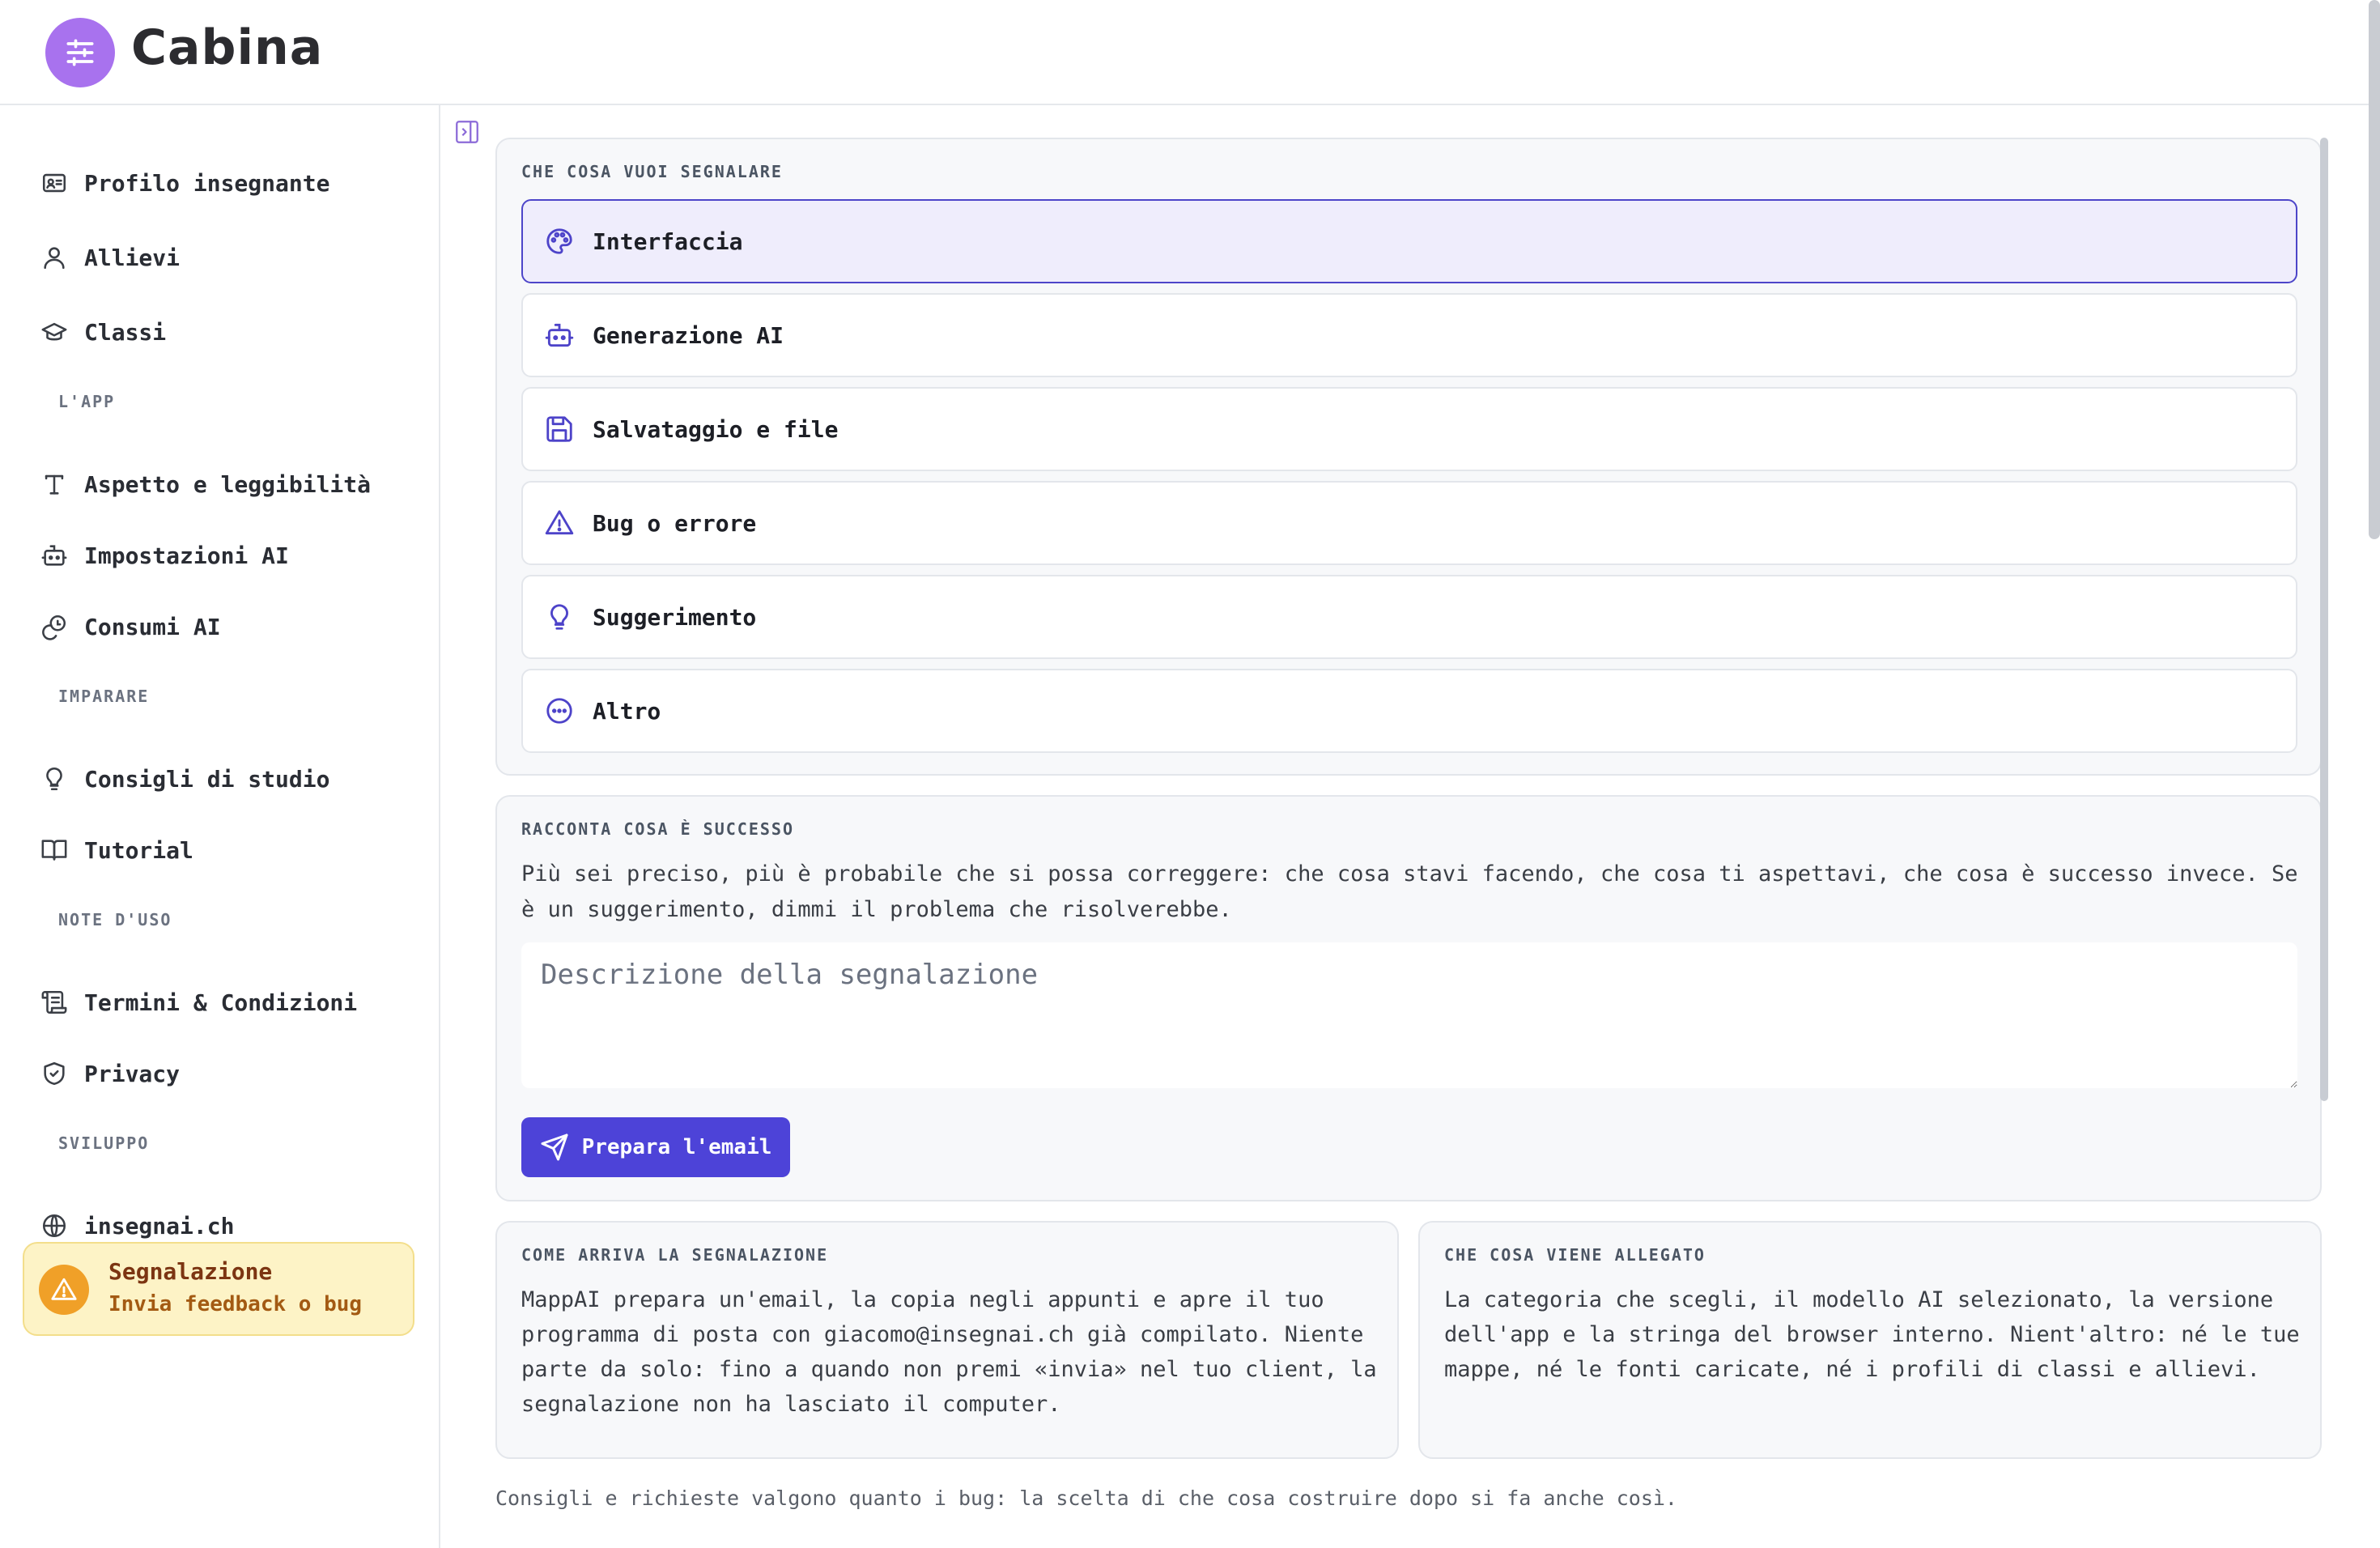  Describe the element at coordinates (559, 241) in the screenshot. I see `palette-icon` at that location.